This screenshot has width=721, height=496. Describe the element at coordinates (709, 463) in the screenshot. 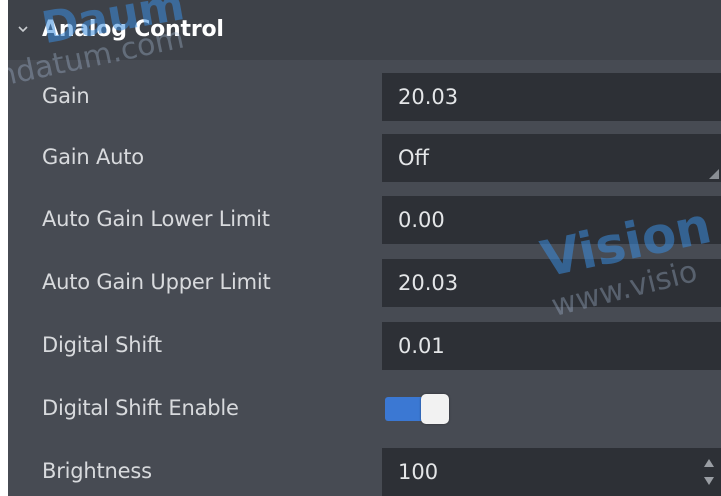

I see `spinner-up-icon` at that location.